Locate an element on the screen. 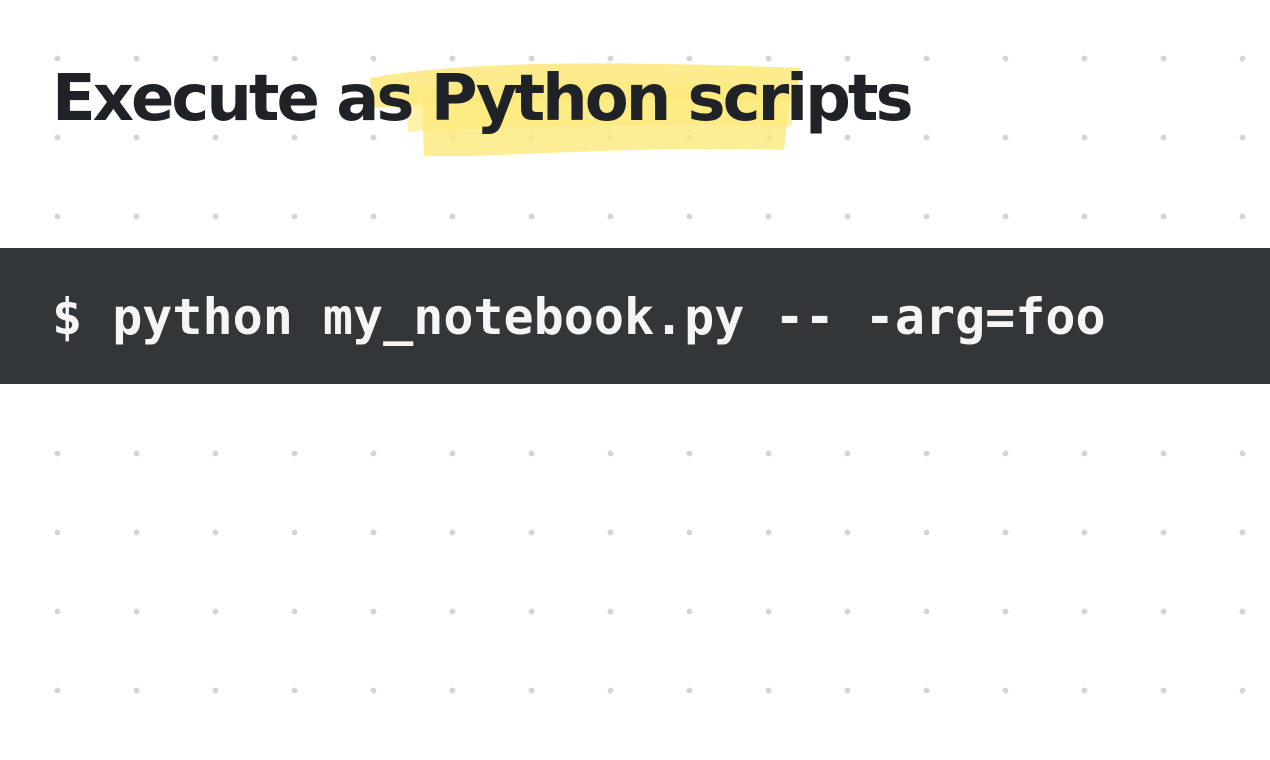 This screenshot has height=760, width=1270. title-area: Execute as Python scripts is located at coordinates (552, 103).